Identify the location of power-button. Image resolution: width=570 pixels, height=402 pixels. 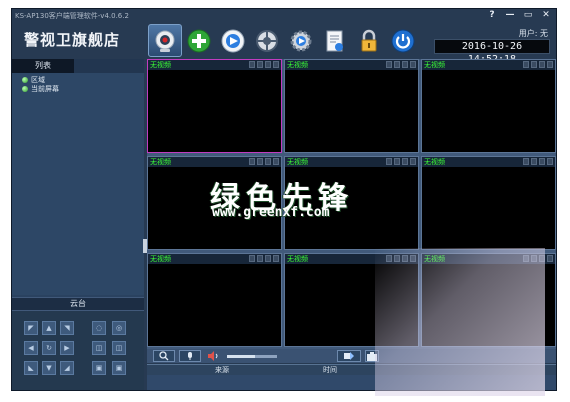
(403, 40).